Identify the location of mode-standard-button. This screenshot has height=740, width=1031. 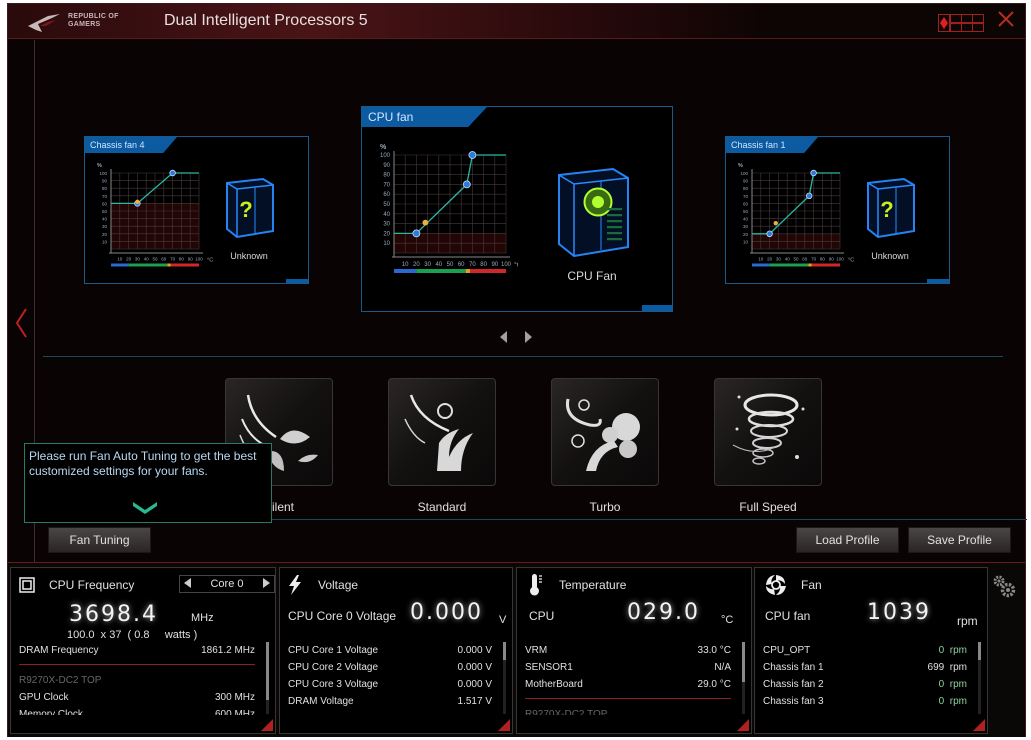
(442, 432).